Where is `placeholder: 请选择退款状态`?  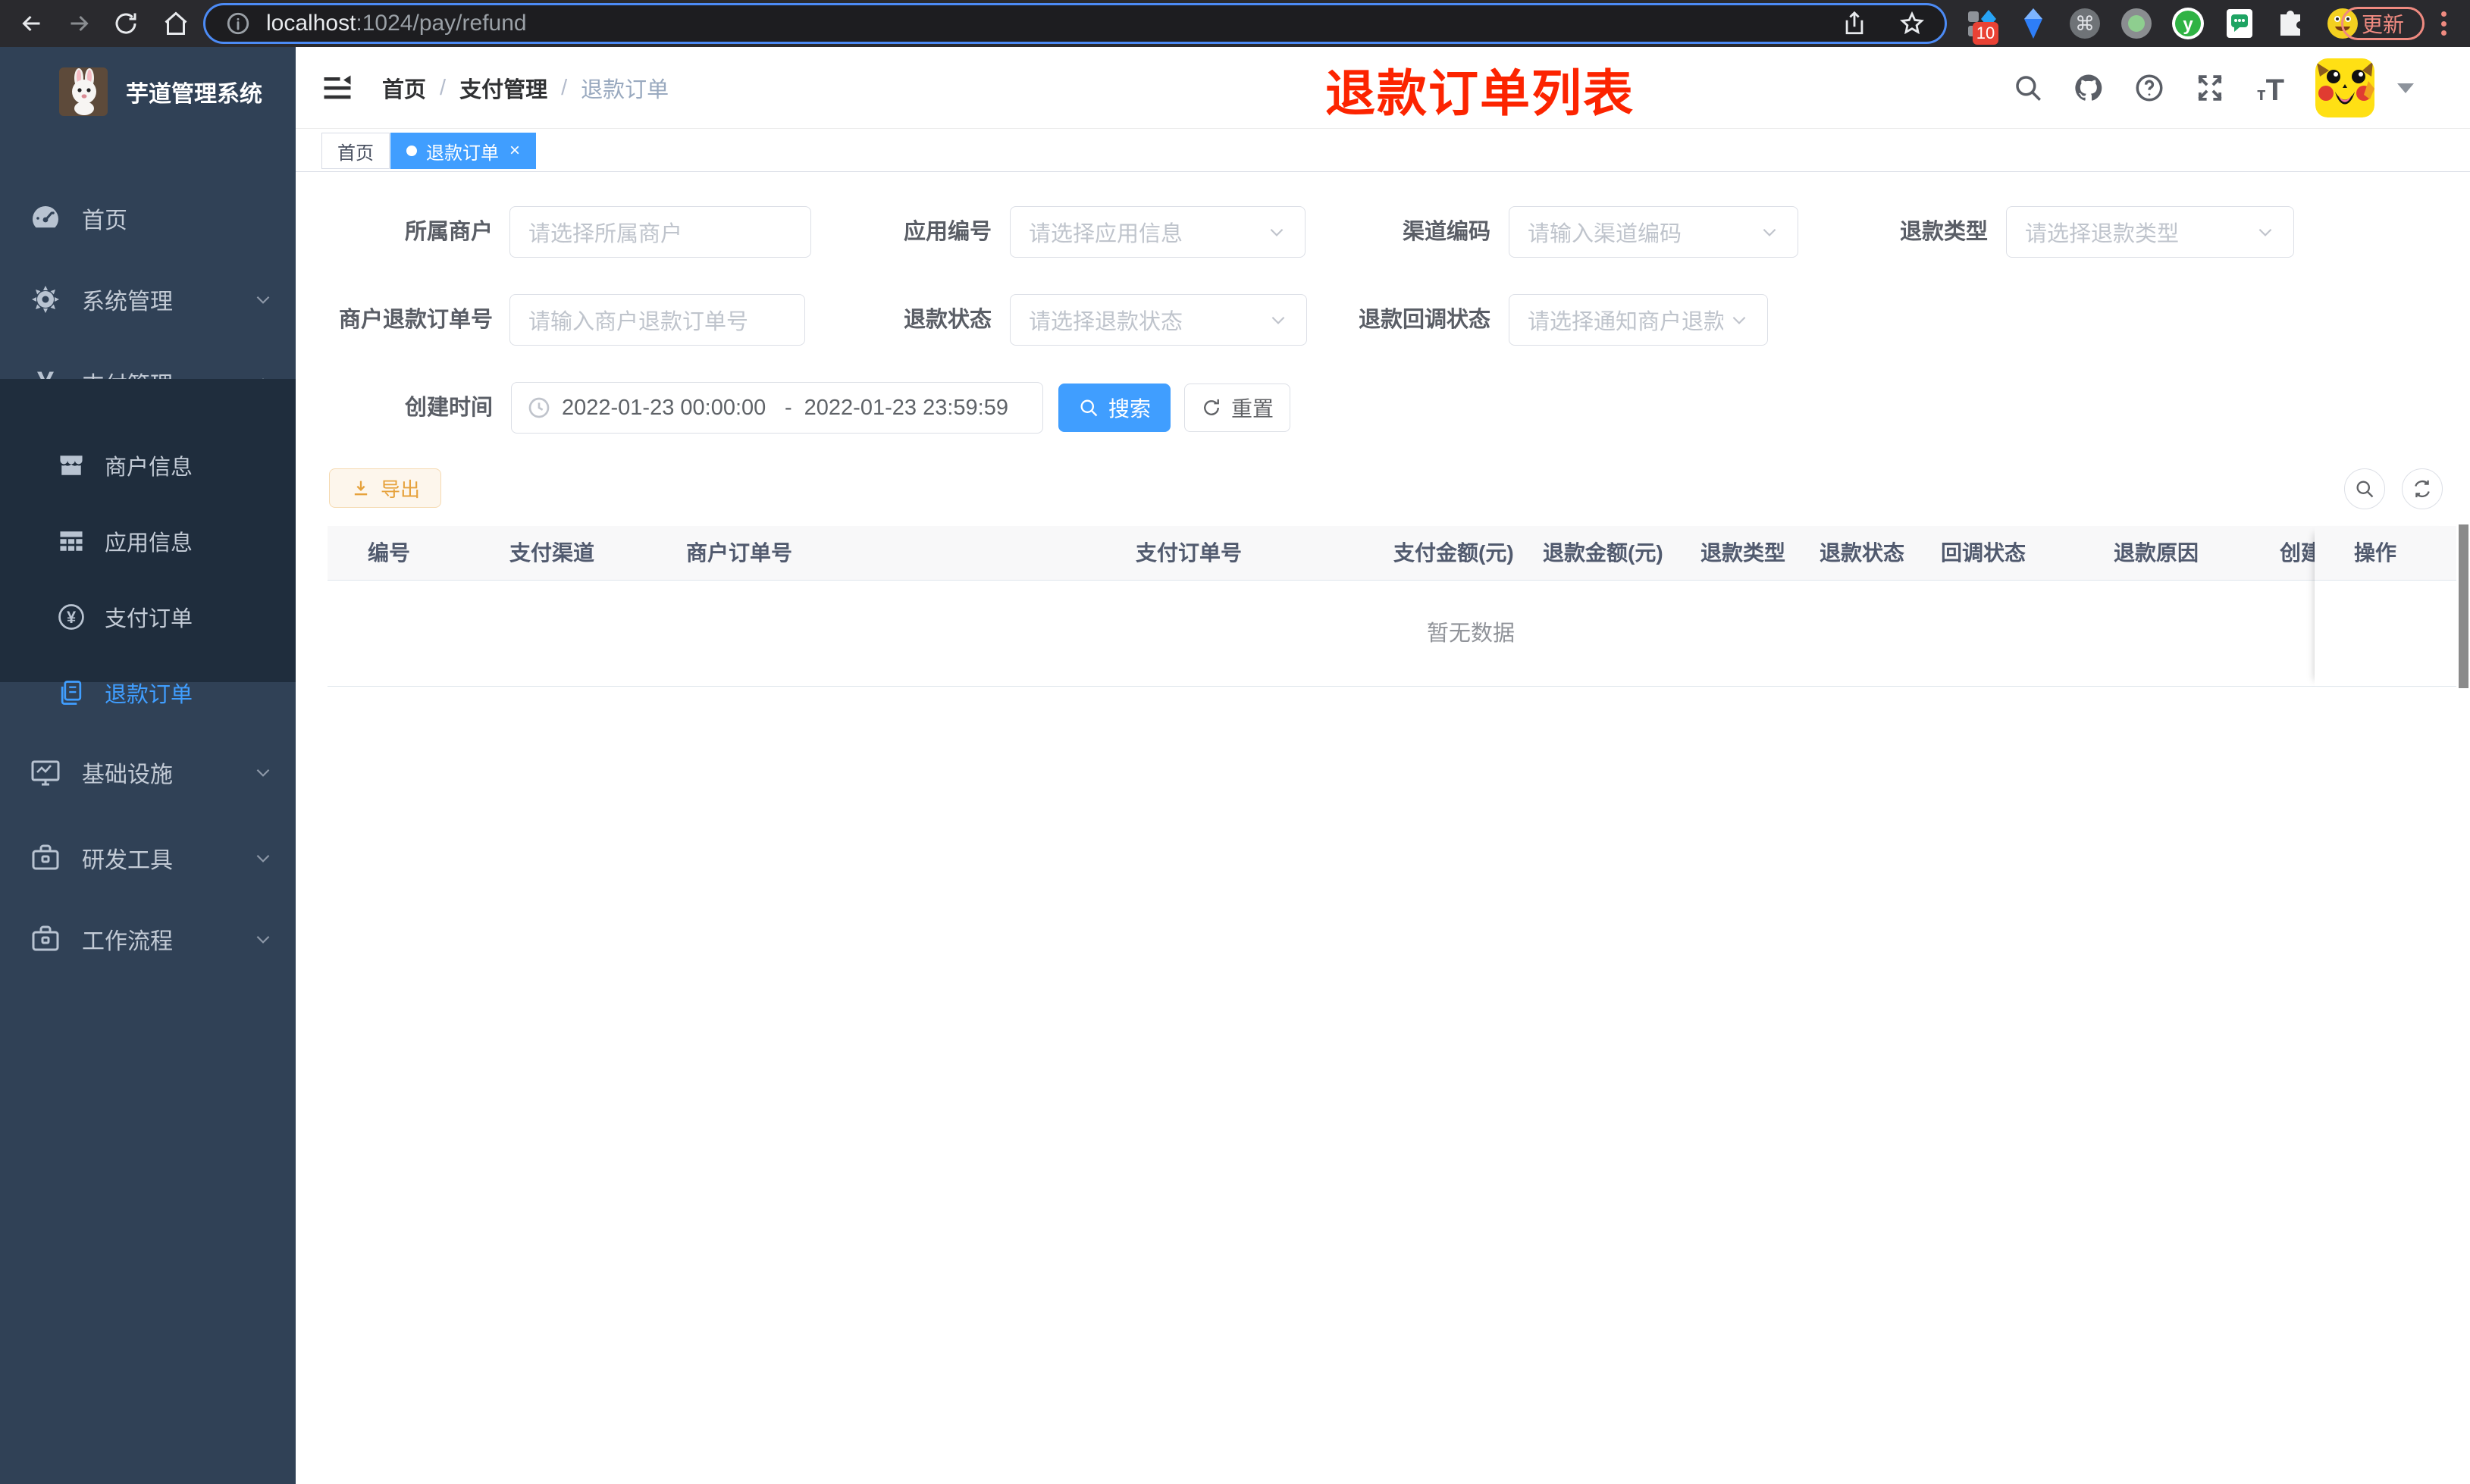 placeholder: 请选择退款状态 is located at coordinates (1106, 322).